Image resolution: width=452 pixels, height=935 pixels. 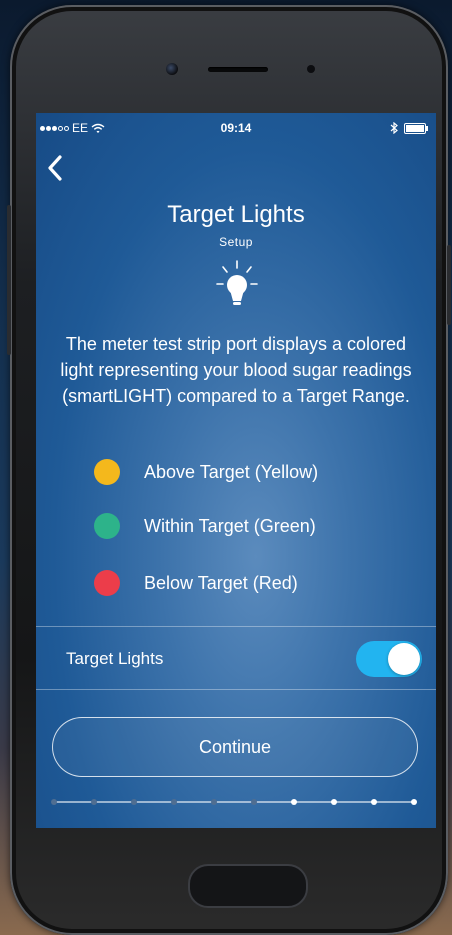 What do you see at coordinates (237, 287) in the screenshot?
I see `lightbulb-icon` at bounding box center [237, 287].